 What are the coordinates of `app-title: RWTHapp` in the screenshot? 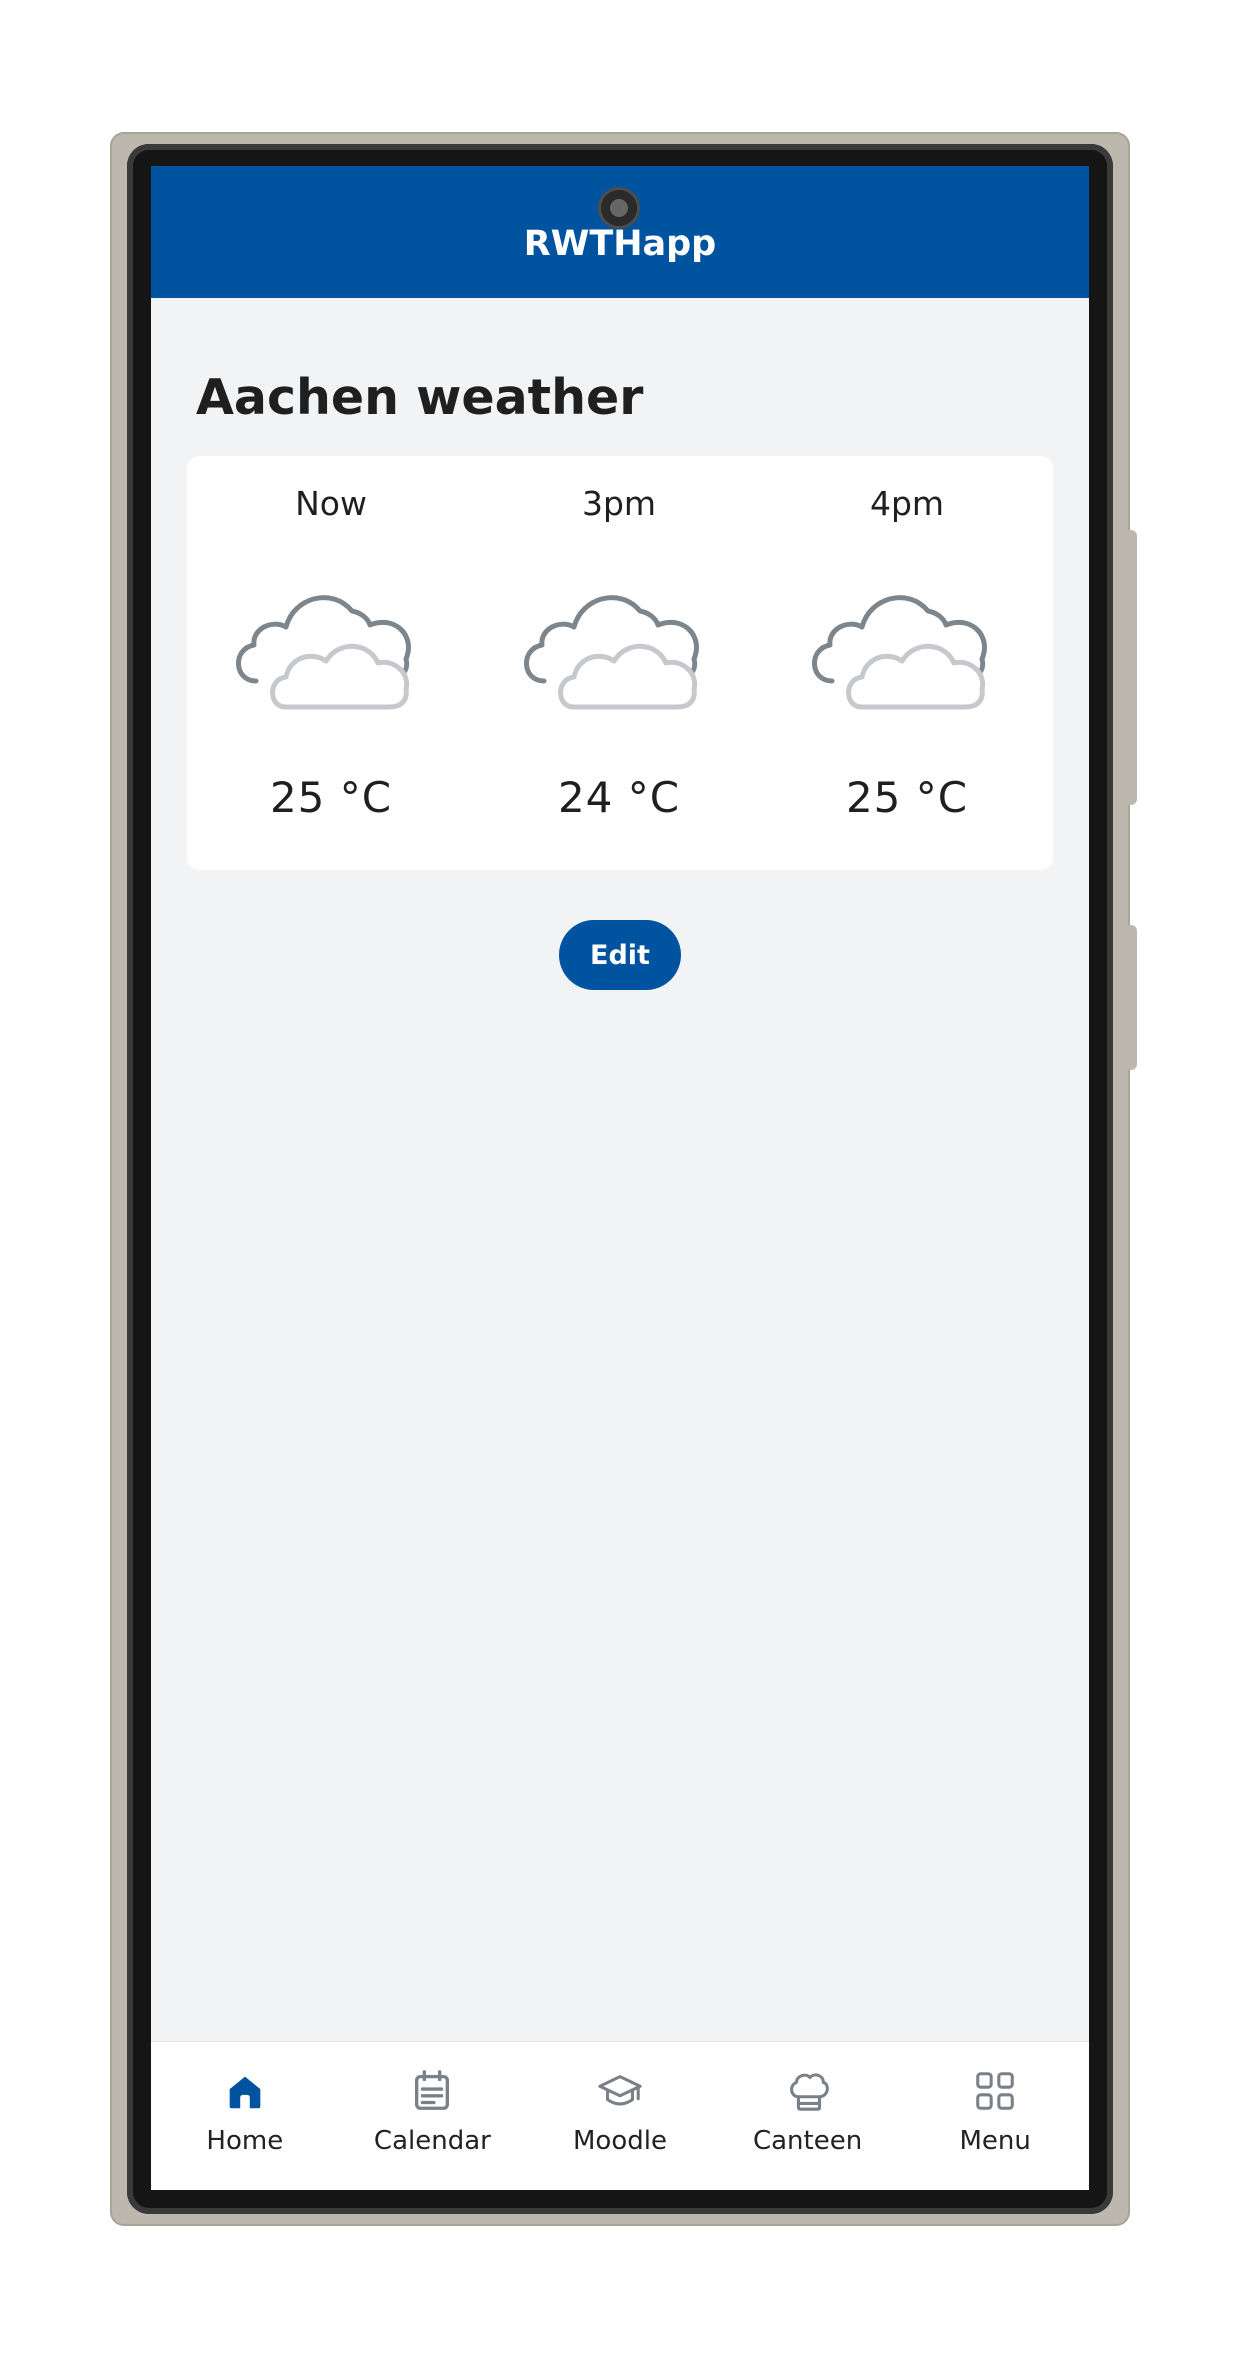 It's located at (620, 244).